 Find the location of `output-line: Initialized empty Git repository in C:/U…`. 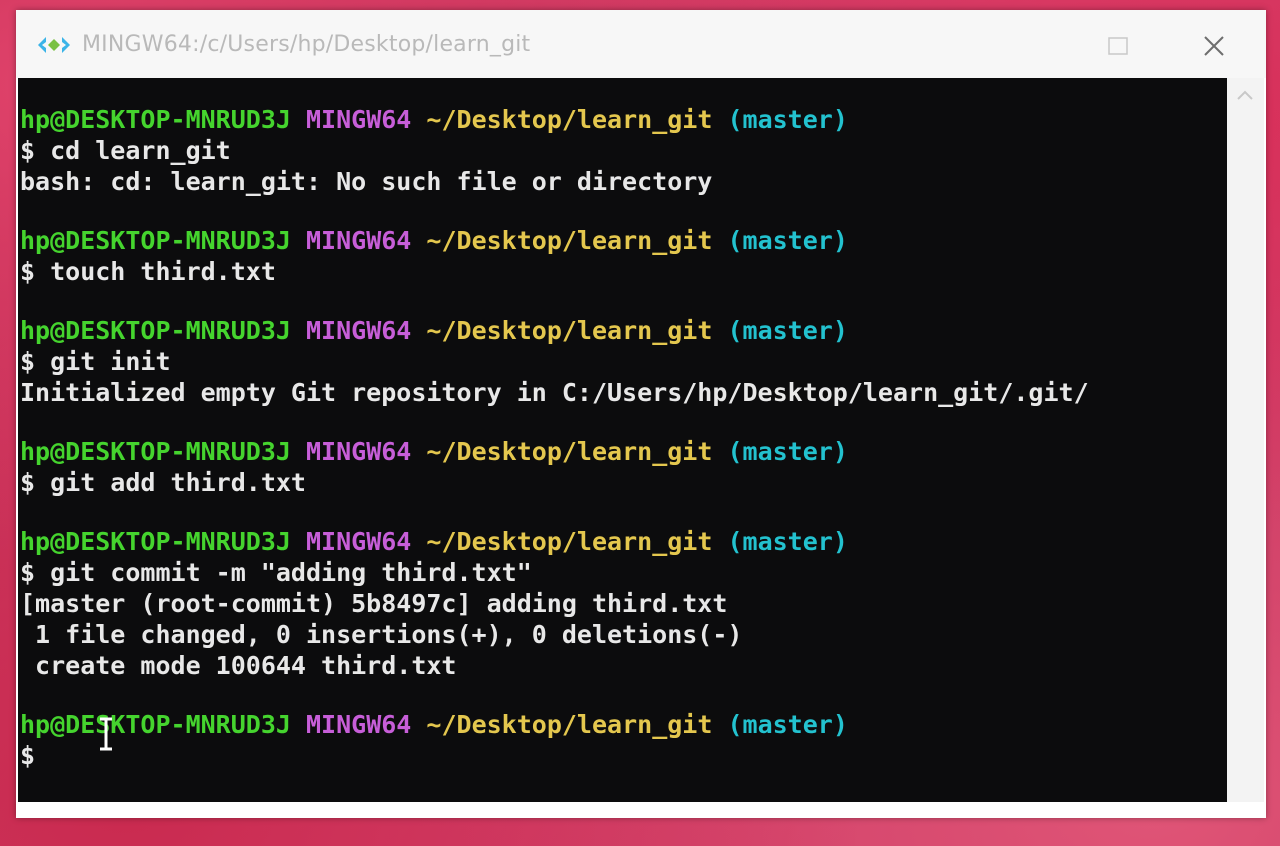

output-line: Initialized empty Git repository in C:/U… is located at coordinates (554, 392).